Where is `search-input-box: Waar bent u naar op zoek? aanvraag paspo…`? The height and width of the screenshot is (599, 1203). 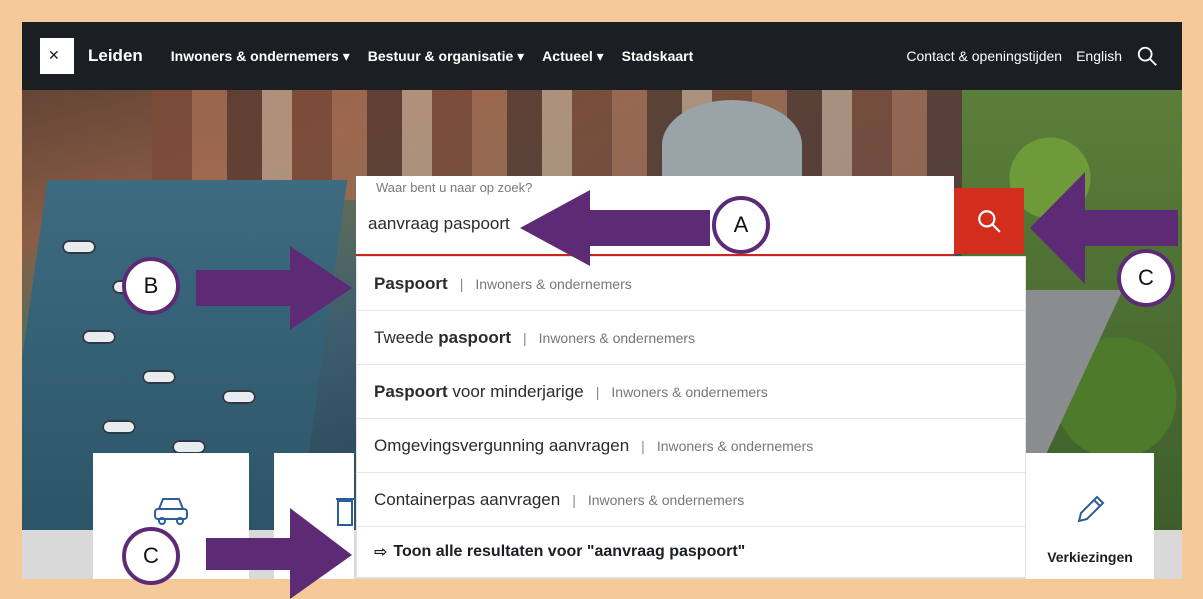 search-input-box: Waar bent u naar op zoek? aanvraag paspo… is located at coordinates (655, 216).